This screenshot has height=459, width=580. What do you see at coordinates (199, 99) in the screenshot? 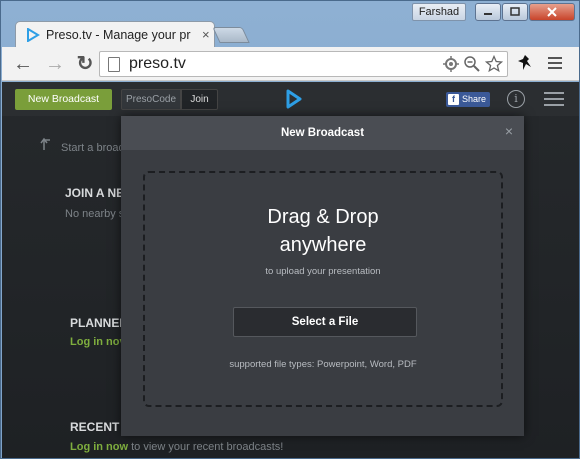
I see `join-button: Join` at bounding box center [199, 99].